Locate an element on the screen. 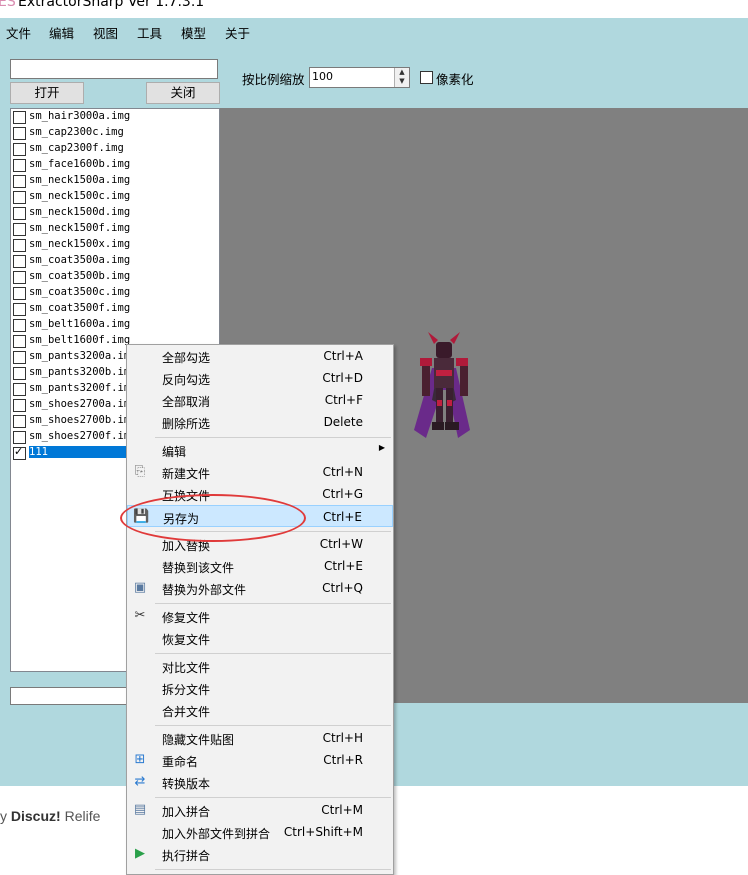 The height and width of the screenshot is (875, 748). context-menu-item: 替换到该文件 Ctrl+E is located at coordinates (260, 566).